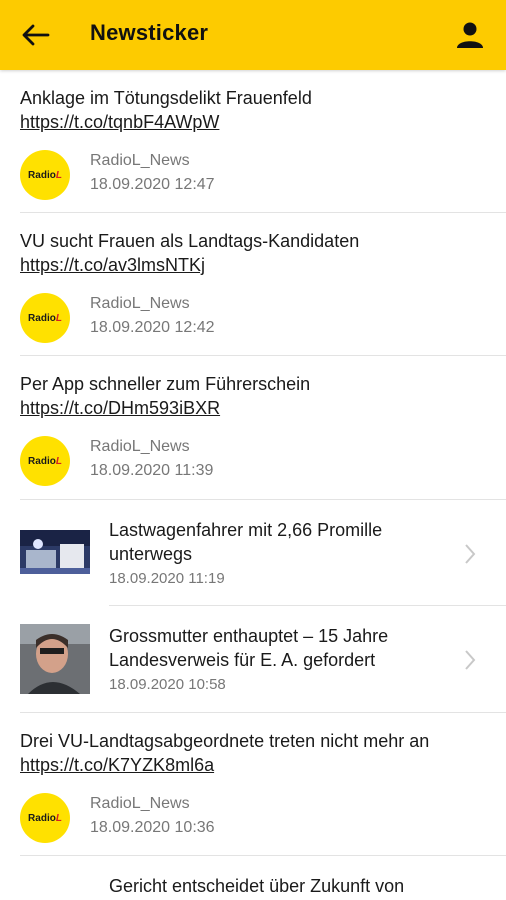 The image size is (506, 900). I want to click on article-date: 18.09.2020 11:19, so click(167, 578).